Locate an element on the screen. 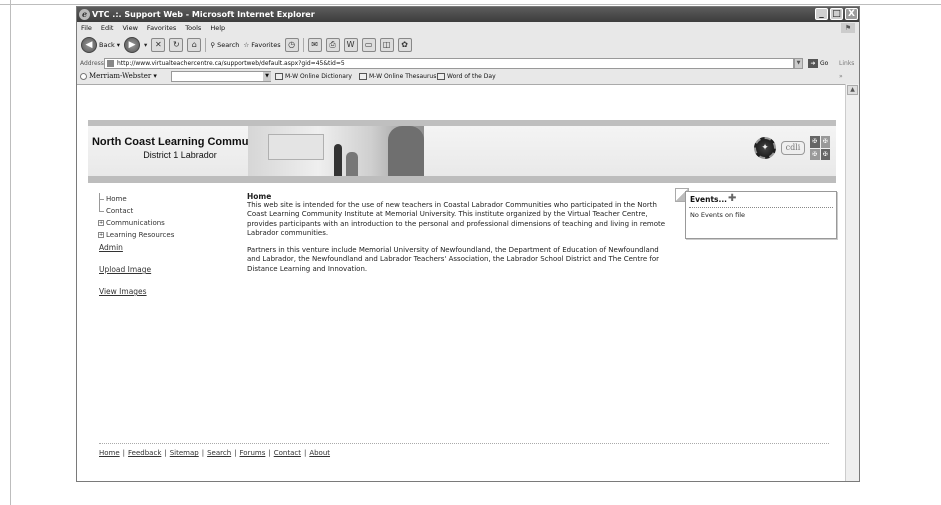 The height and width of the screenshot is (505, 941). nav-contact: Contact is located at coordinates (136, 211).